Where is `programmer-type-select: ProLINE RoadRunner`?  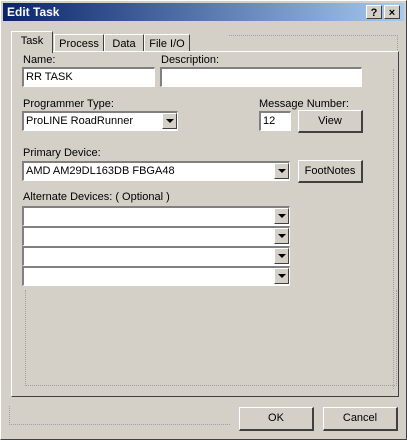 programmer-type-select: ProLINE RoadRunner is located at coordinates (100, 121).